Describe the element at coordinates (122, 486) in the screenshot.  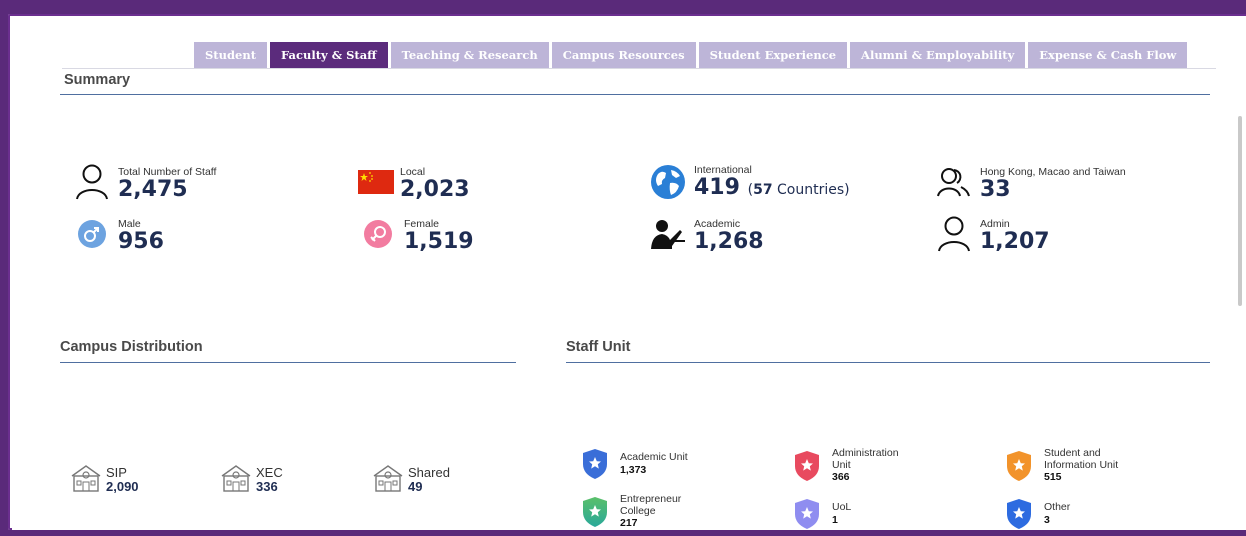
I see `campus-value: 2,090` at that location.